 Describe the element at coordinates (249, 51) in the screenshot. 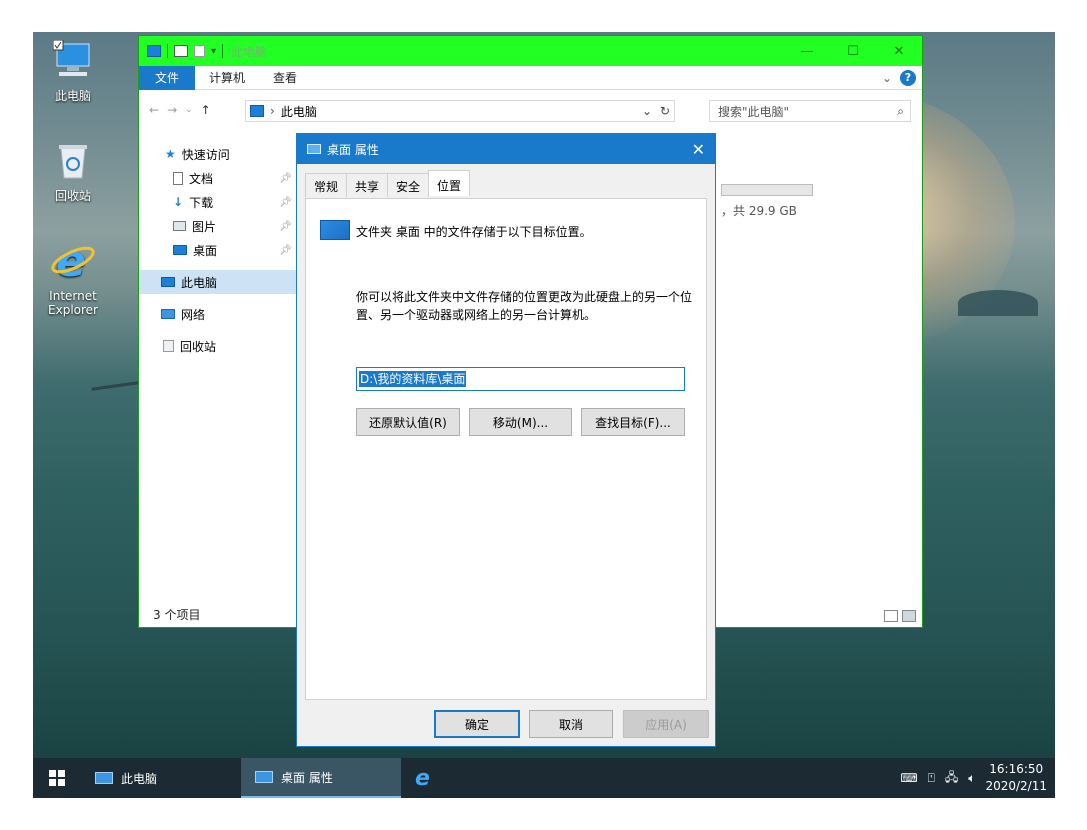

I see `explorer-title: 此电脑` at that location.